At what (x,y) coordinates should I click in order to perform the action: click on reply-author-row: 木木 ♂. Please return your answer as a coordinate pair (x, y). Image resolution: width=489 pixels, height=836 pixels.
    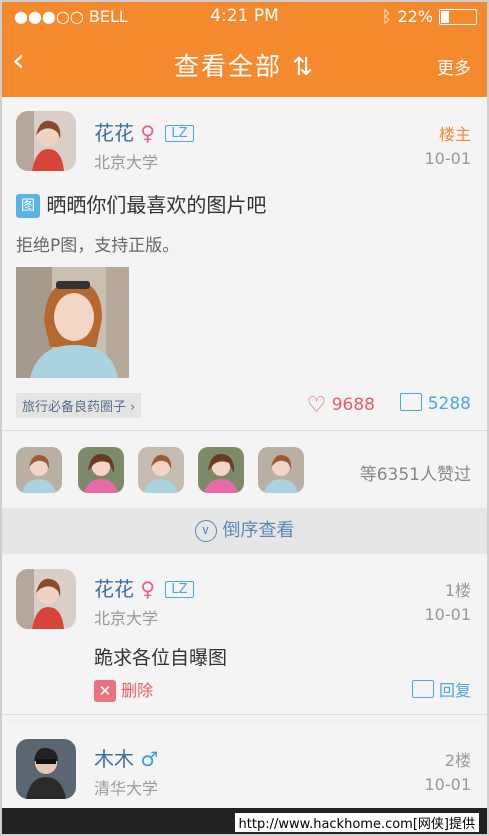
    Looking at the image, I should click on (126, 757).